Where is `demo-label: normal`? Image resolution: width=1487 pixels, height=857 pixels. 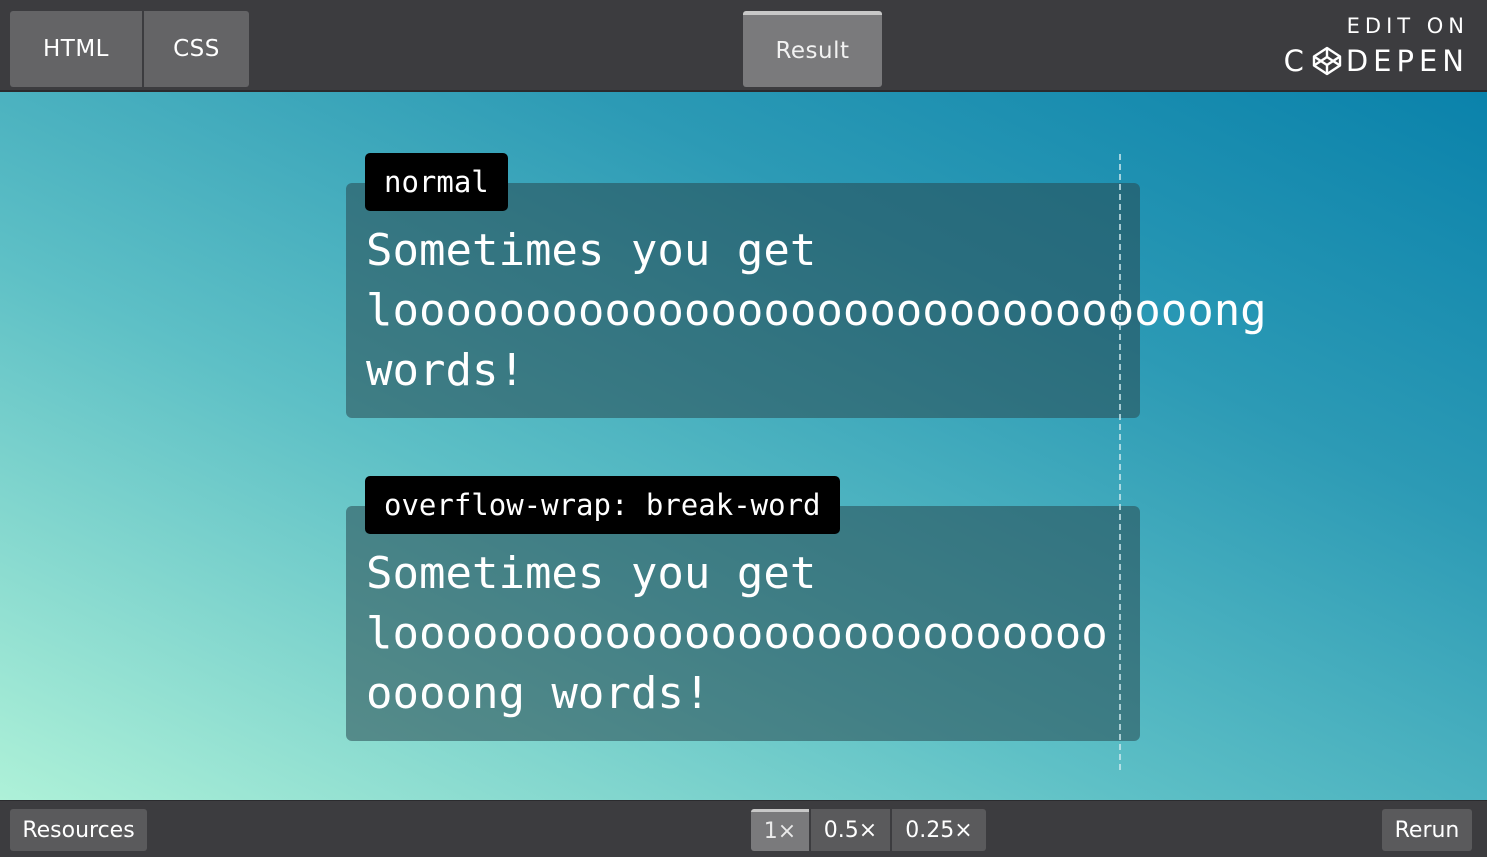
demo-label: normal is located at coordinates (436, 182).